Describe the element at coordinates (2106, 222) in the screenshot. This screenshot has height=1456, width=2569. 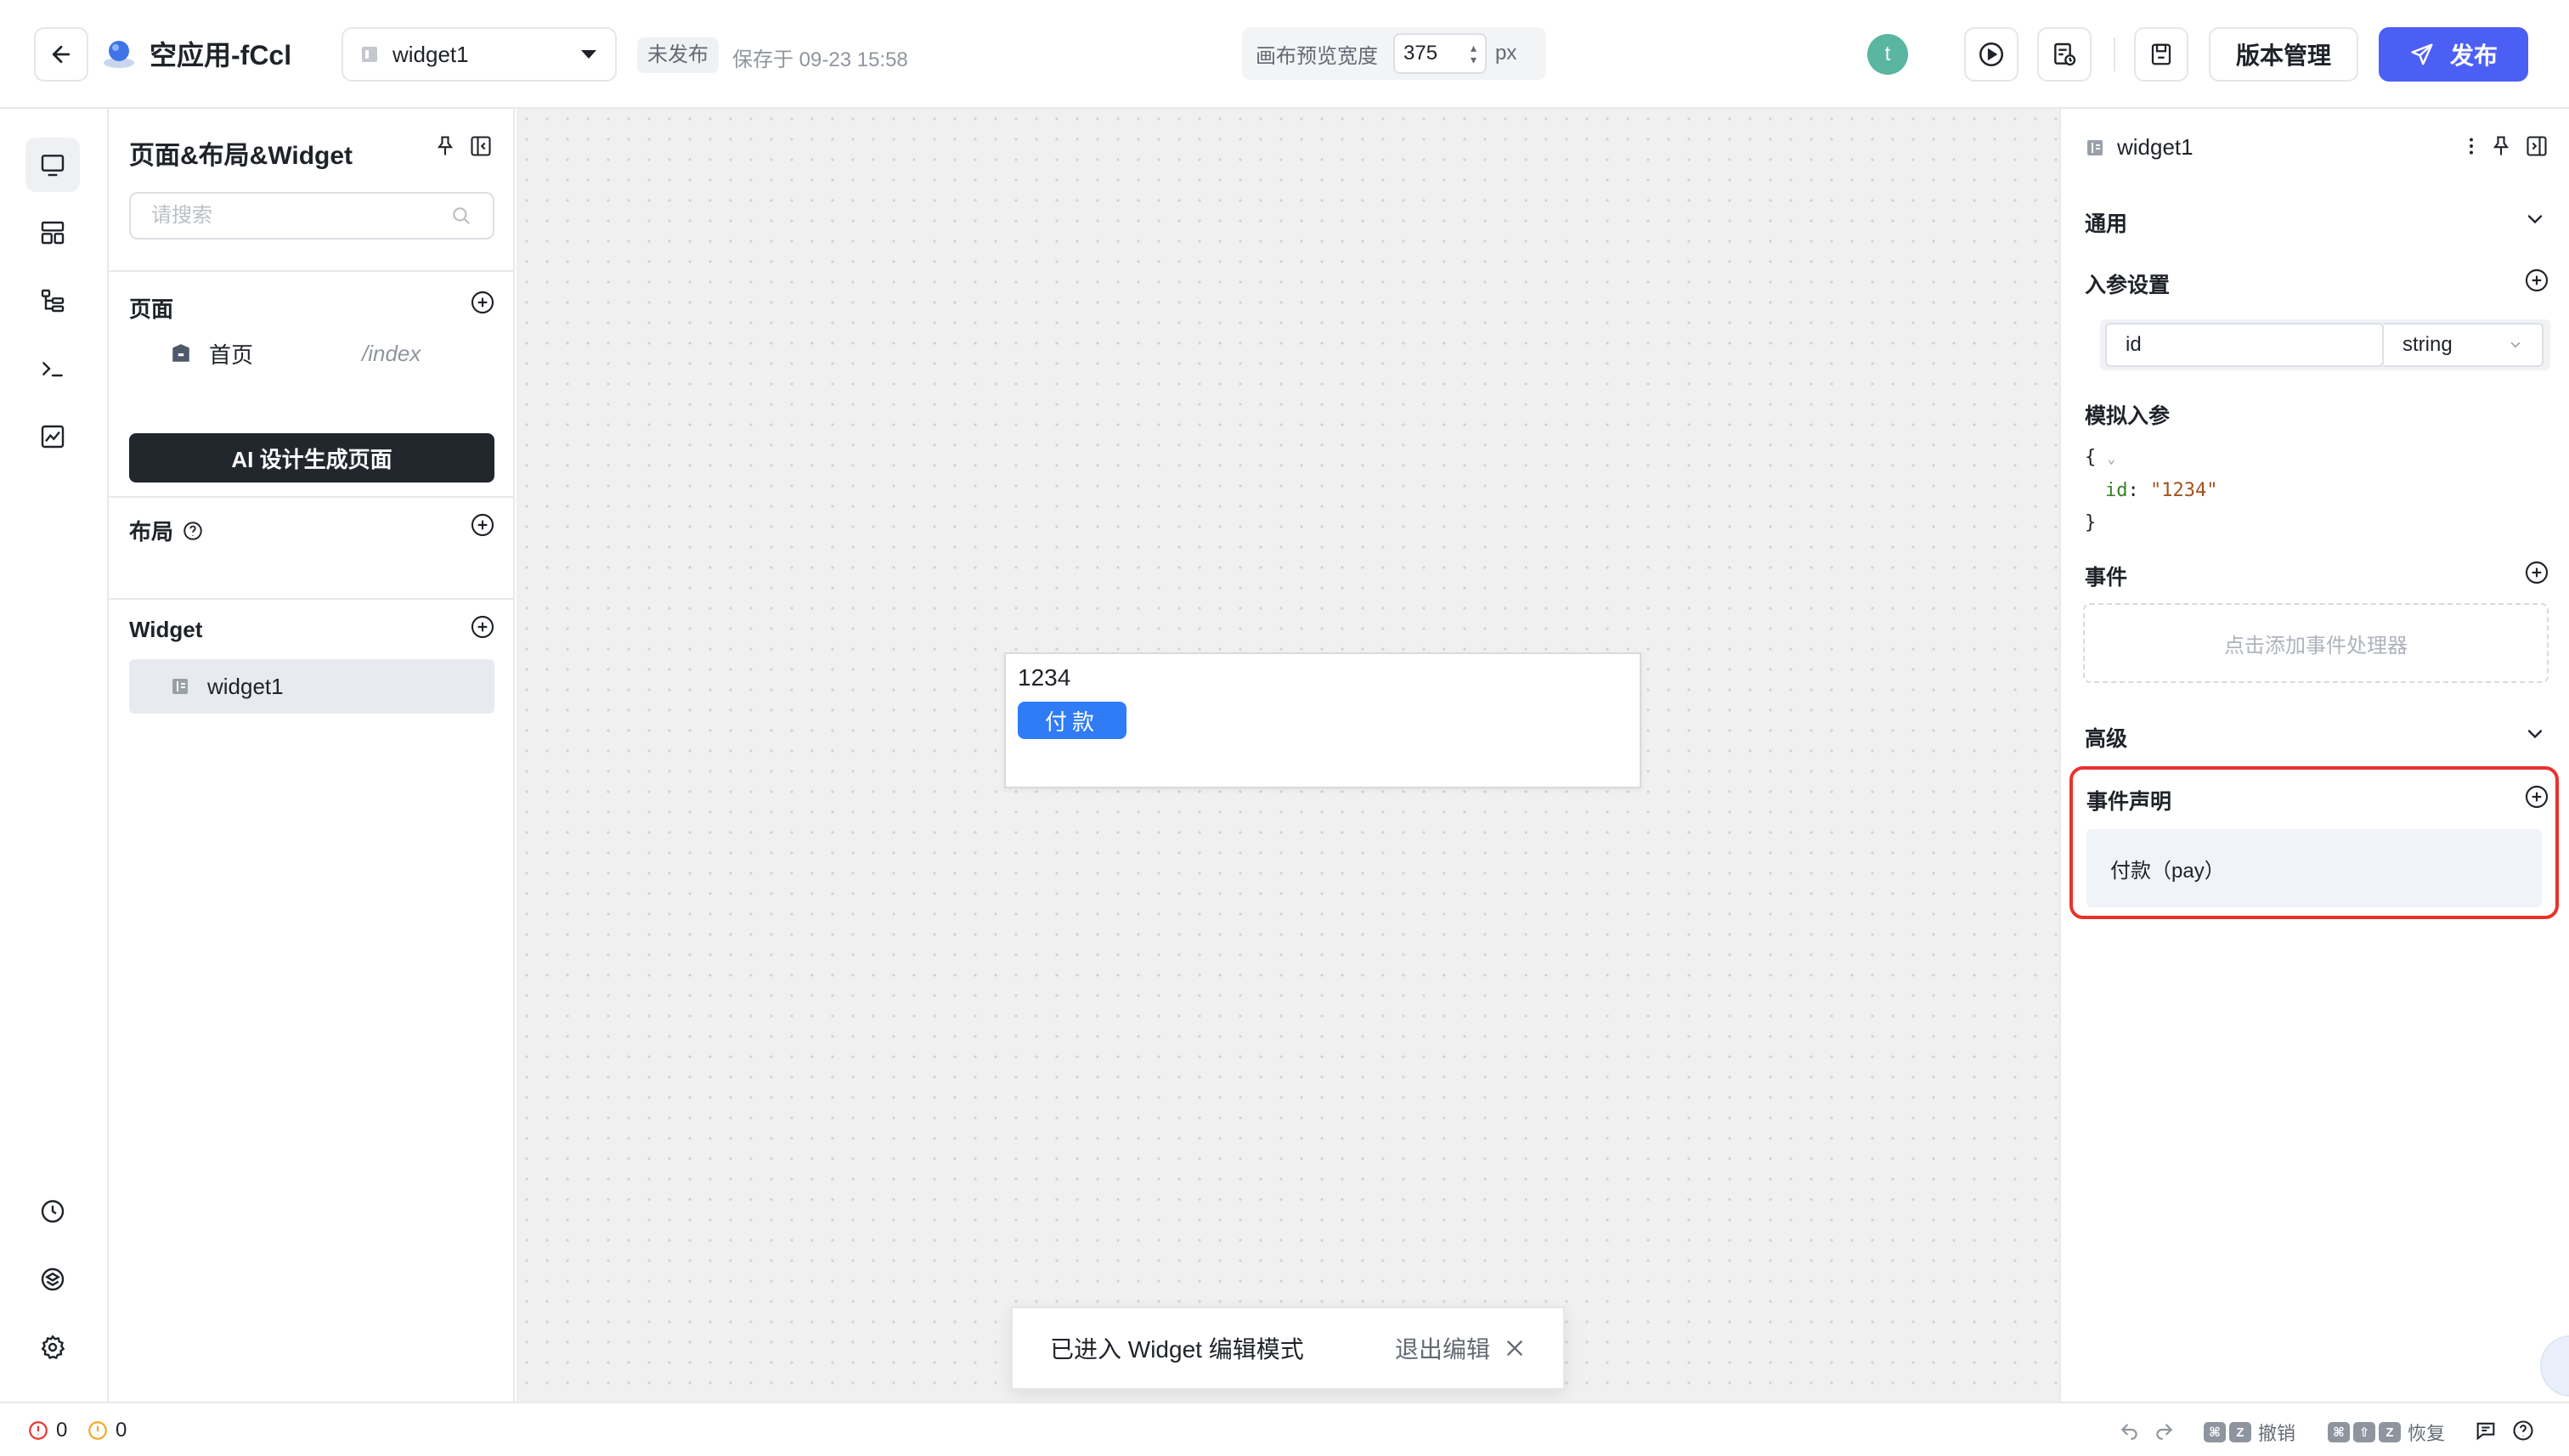
I see `general-section-title: 通用` at that location.